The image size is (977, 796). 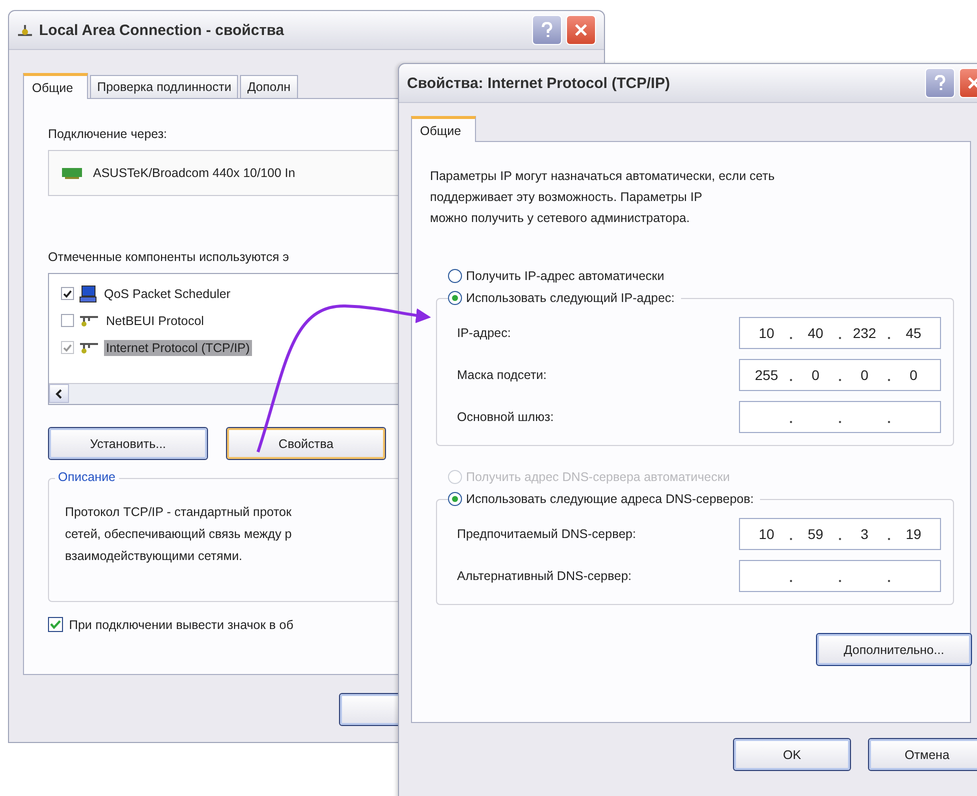 What do you see at coordinates (792, 754) in the screenshot?
I see `dialog-button: OK` at bounding box center [792, 754].